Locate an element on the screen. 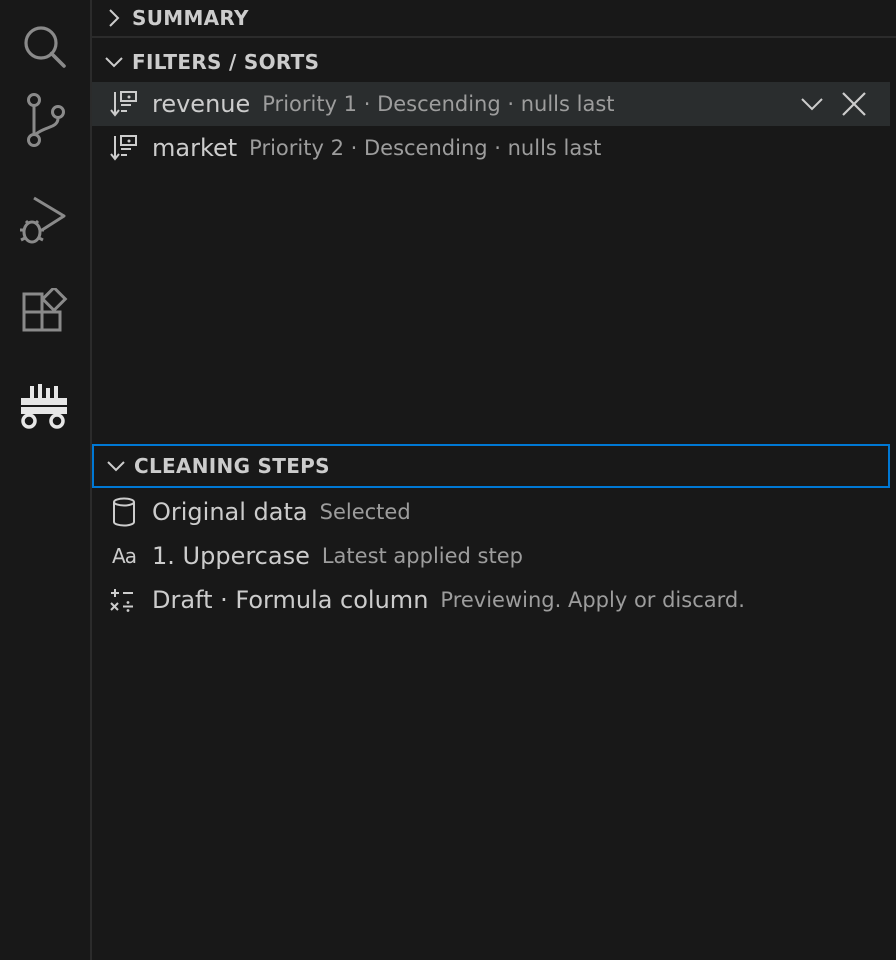 This screenshot has height=960, width=896. close-icon is located at coordinates (854, 104).